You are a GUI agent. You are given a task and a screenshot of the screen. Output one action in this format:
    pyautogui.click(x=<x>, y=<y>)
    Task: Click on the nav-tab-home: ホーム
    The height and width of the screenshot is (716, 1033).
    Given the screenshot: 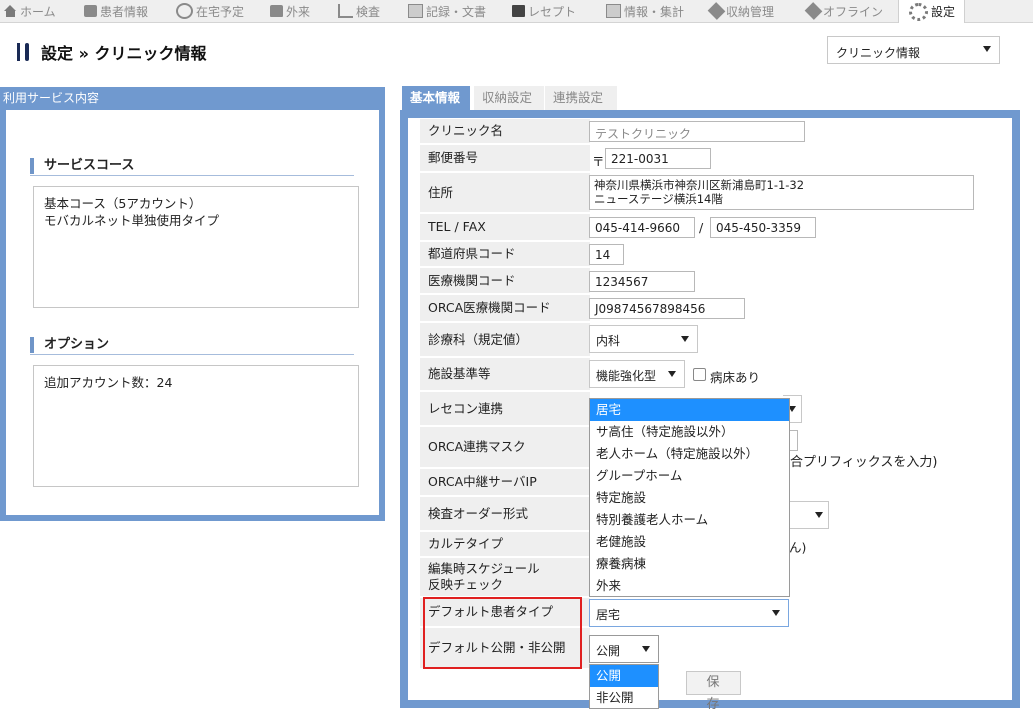 What is the action you would take?
    pyautogui.click(x=30, y=11)
    